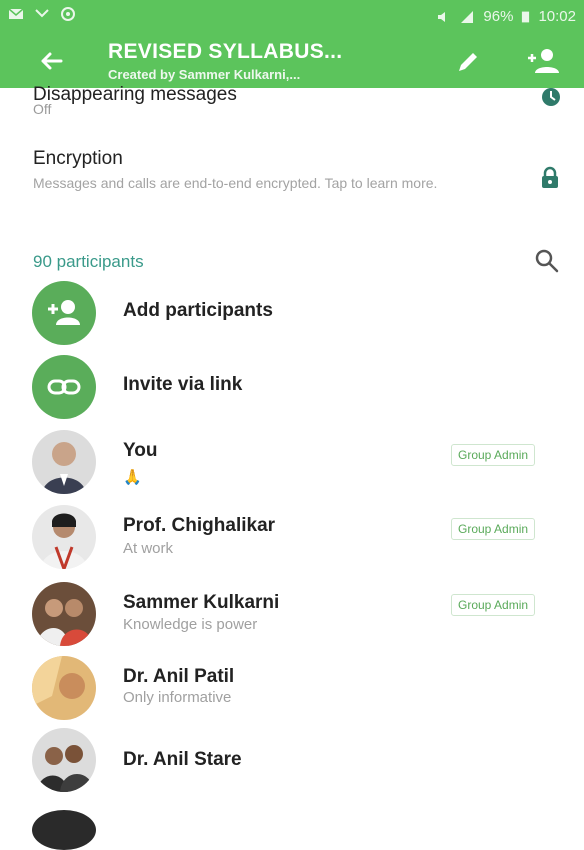 The width and height of the screenshot is (584, 850). I want to click on lock-icon, so click(550, 177).